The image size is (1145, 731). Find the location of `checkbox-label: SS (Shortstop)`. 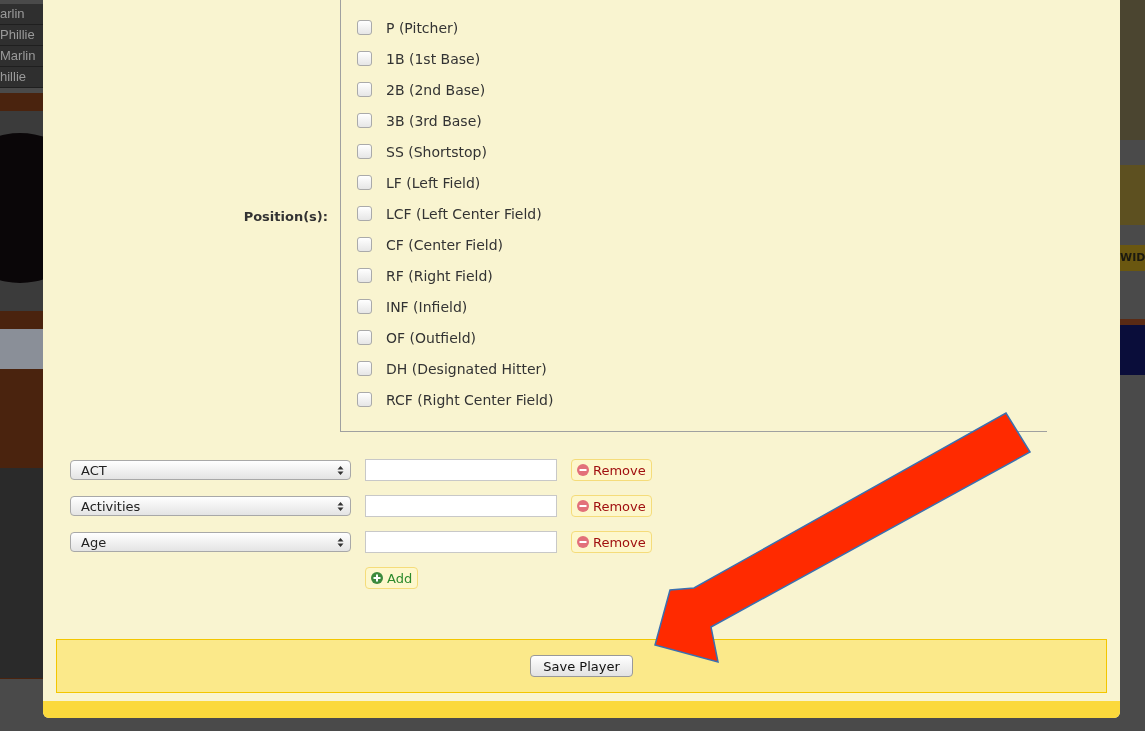

checkbox-label: SS (Shortstop) is located at coordinates (436, 151).